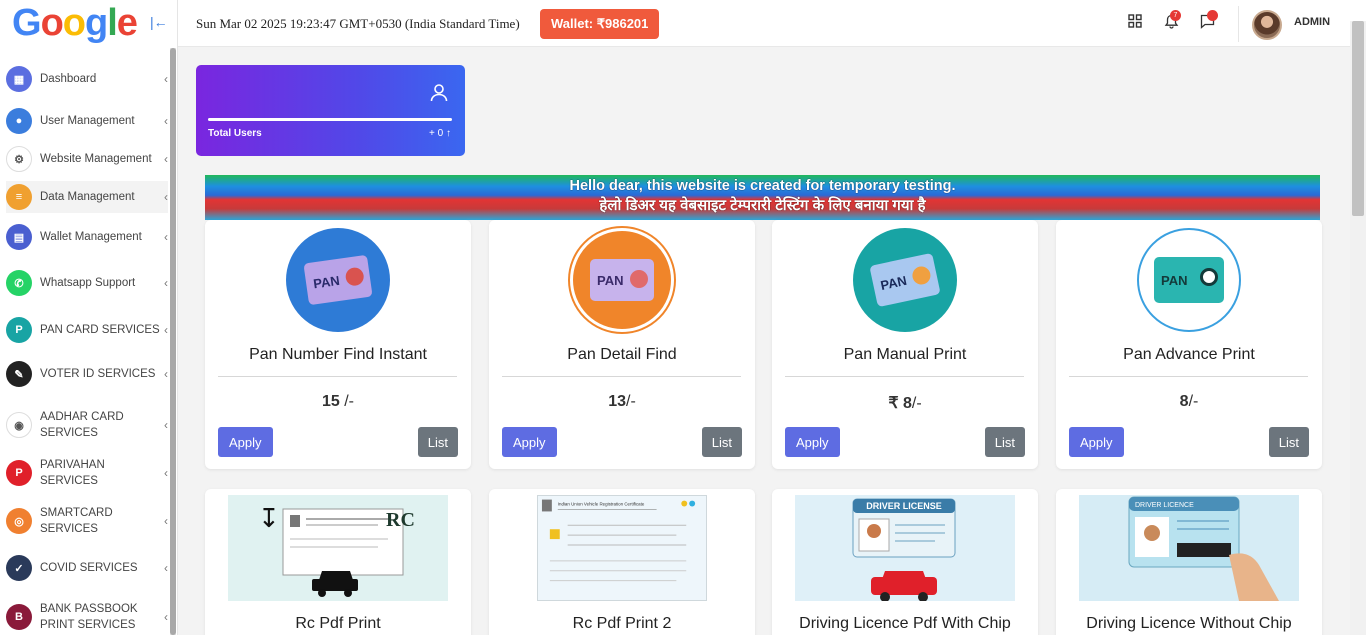 The image size is (1366, 635). Describe the element at coordinates (905, 623) in the screenshot. I see `service-title: Driving Licence Pdf With Chip` at that location.